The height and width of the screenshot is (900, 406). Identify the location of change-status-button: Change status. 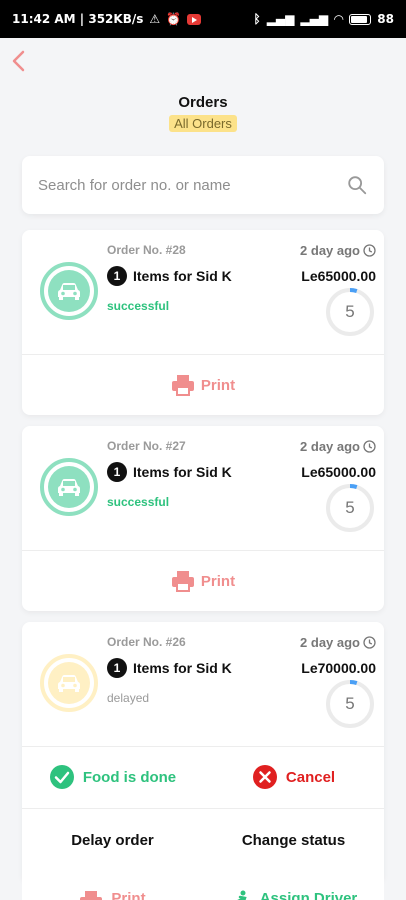
(293, 840).